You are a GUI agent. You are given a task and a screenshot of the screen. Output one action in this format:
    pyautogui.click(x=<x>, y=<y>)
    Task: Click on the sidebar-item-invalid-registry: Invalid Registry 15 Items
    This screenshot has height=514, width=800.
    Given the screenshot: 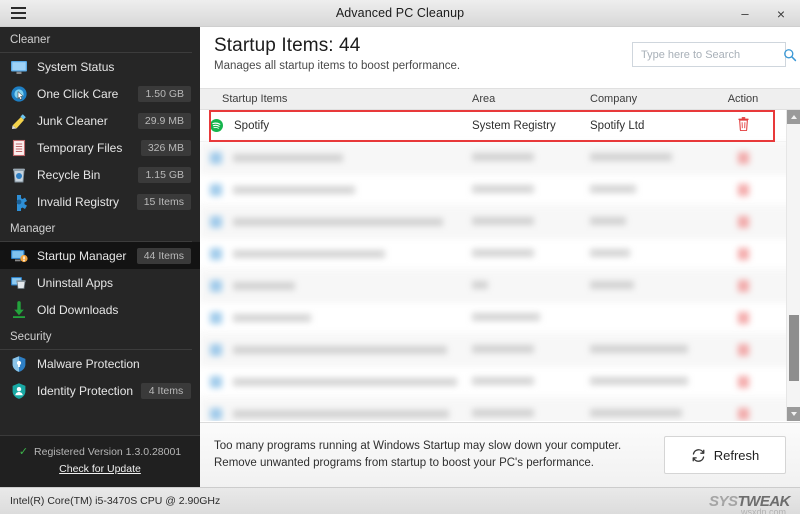 What is the action you would take?
    pyautogui.click(x=100, y=201)
    